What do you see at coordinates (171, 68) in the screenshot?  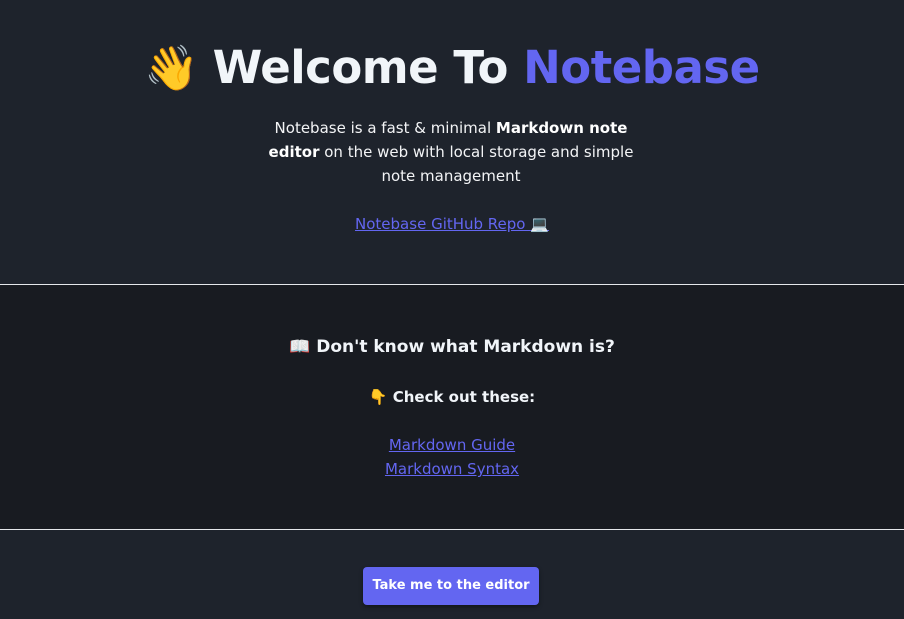 I see `waving-hand-icon: 👋` at bounding box center [171, 68].